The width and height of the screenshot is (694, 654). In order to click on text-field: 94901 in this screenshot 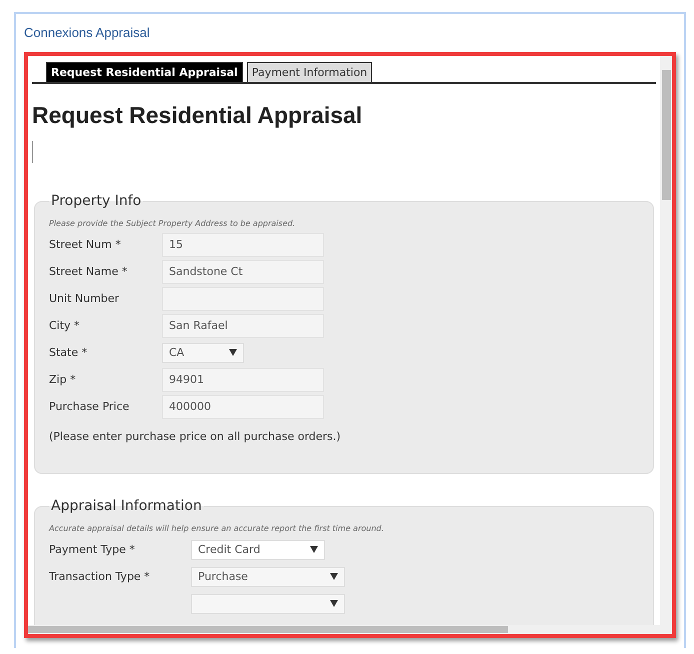, I will do `click(243, 380)`.